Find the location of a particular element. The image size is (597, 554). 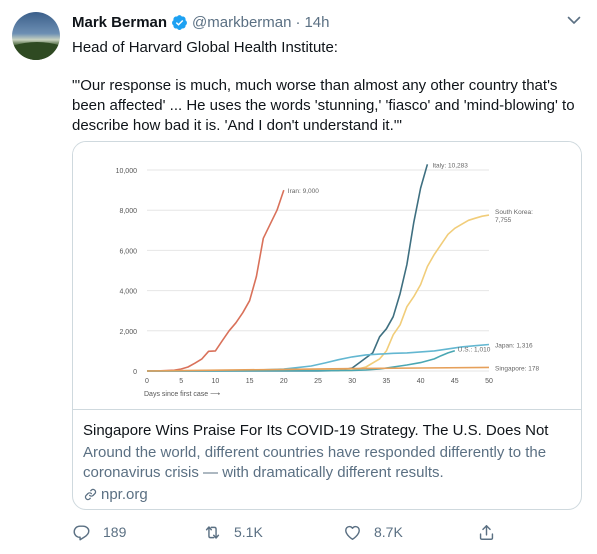

avatar is located at coordinates (36, 36).